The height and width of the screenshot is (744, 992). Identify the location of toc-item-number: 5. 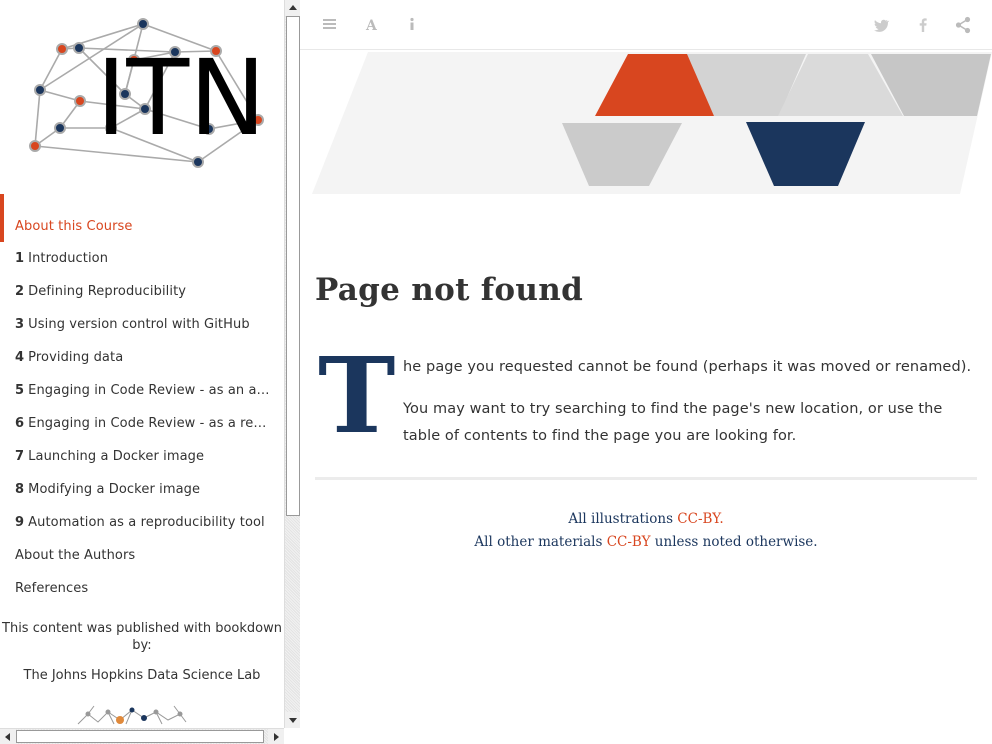
(20, 390).